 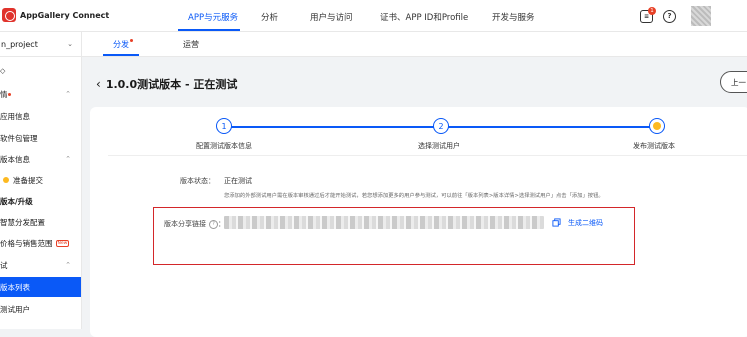 I want to click on help-glyph: ?, so click(x=669, y=16).